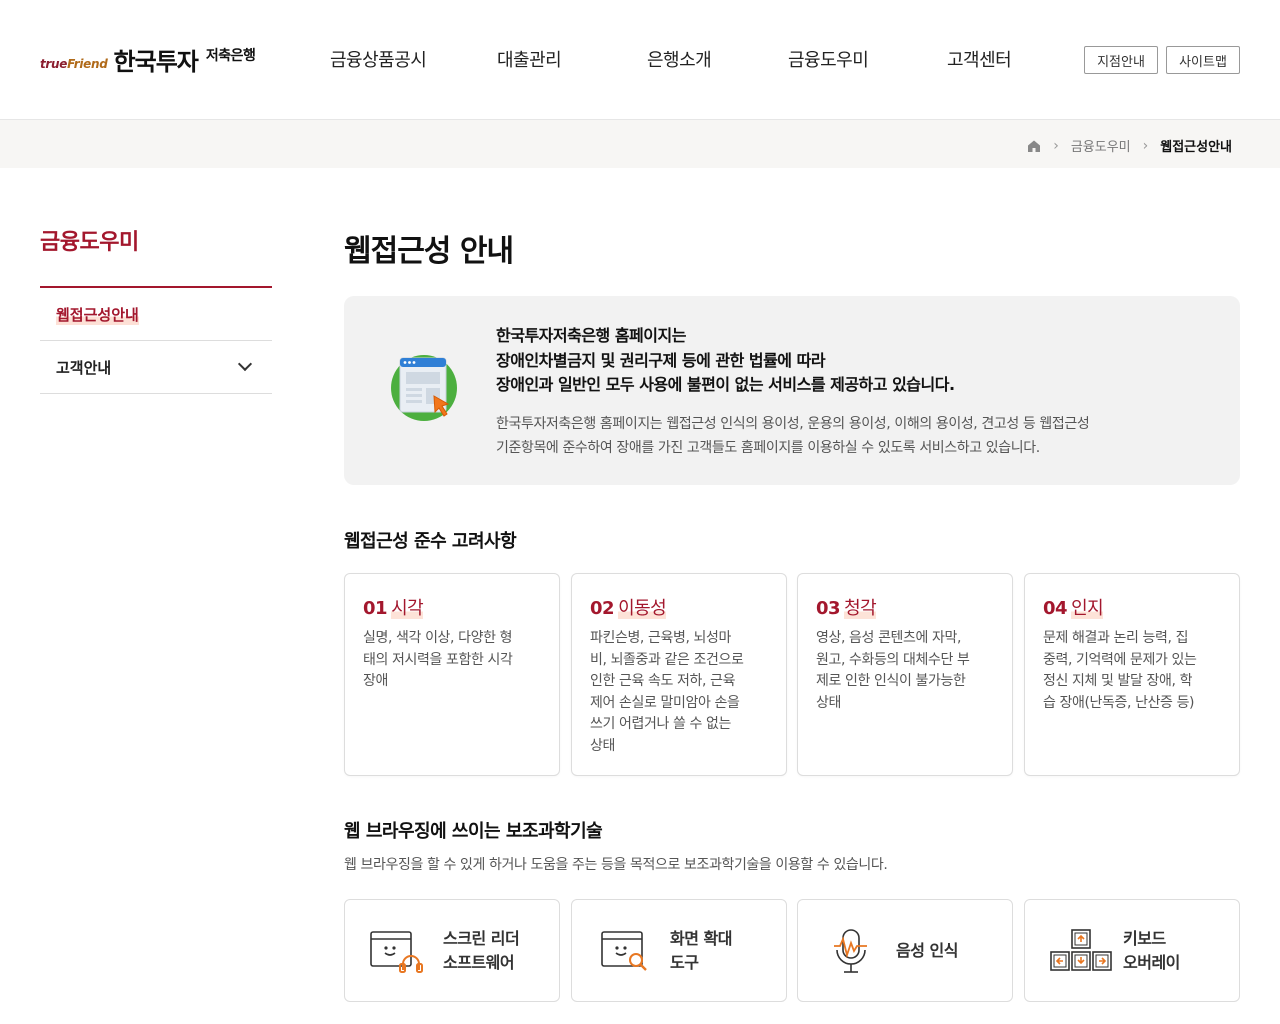 The image size is (1280, 1024). I want to click on assistive-item-label: 키보드 오버레이, so click(1151, 951).